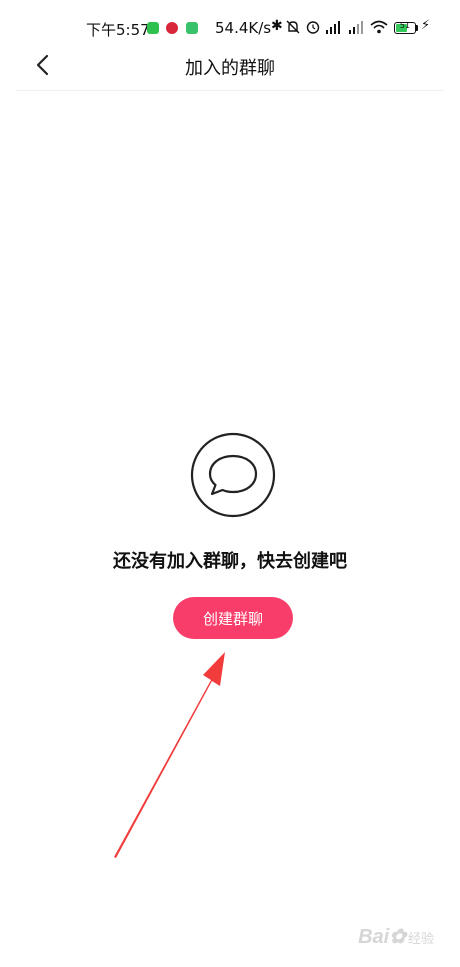  What do you see at coordinates (374, 937) in the screenshot?
I see `watermark-text: Bai` at bounding box center [374, 937].